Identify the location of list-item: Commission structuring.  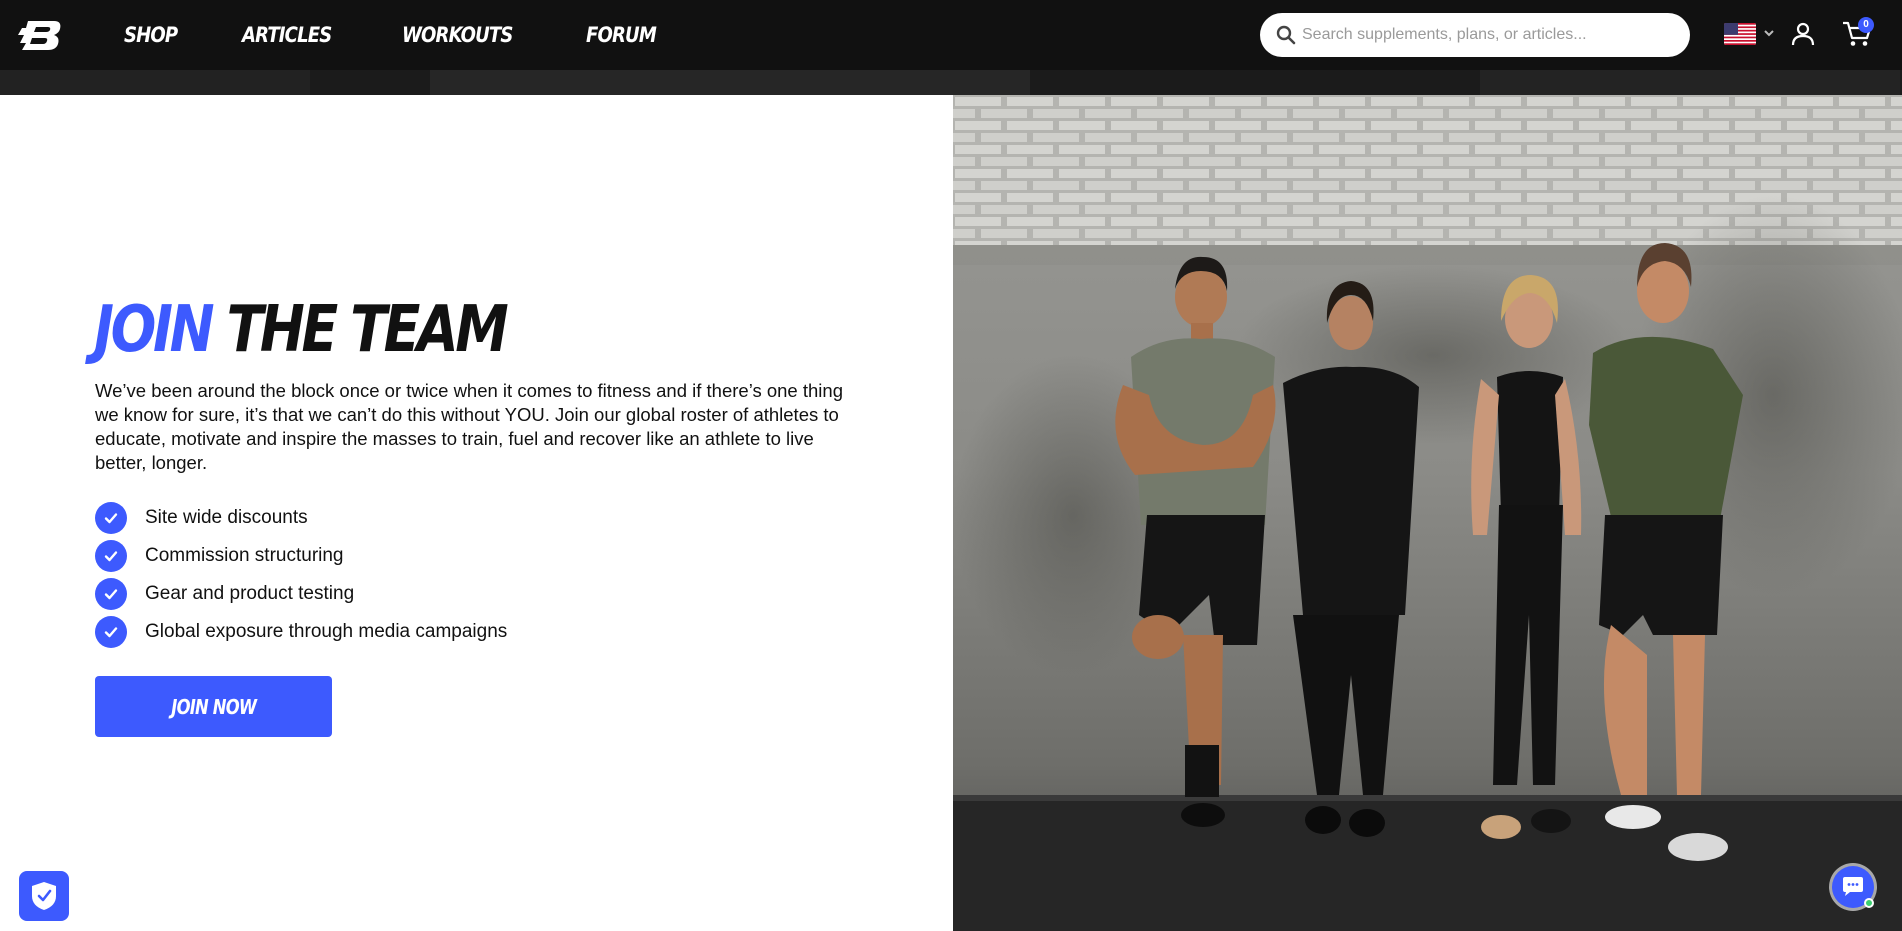
(301, 556).